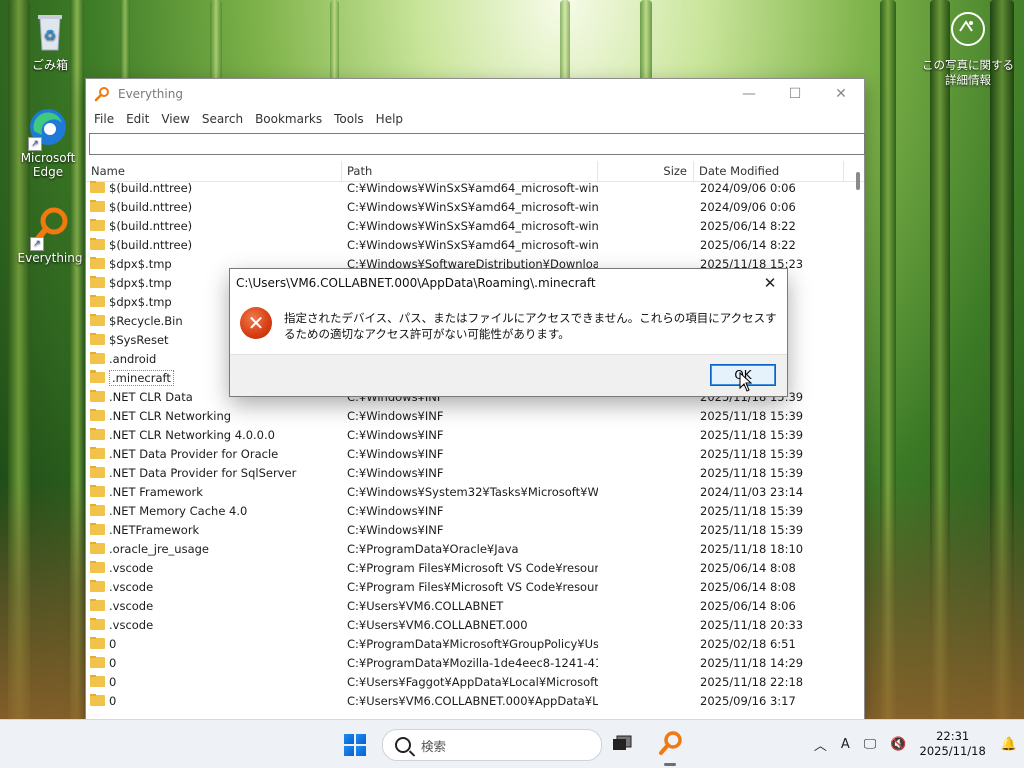 The image size is (1024, 768). Describe the element at coordinates (820, 744) in the screenshot. I see `chevron-up-icon: ︿` at that location.